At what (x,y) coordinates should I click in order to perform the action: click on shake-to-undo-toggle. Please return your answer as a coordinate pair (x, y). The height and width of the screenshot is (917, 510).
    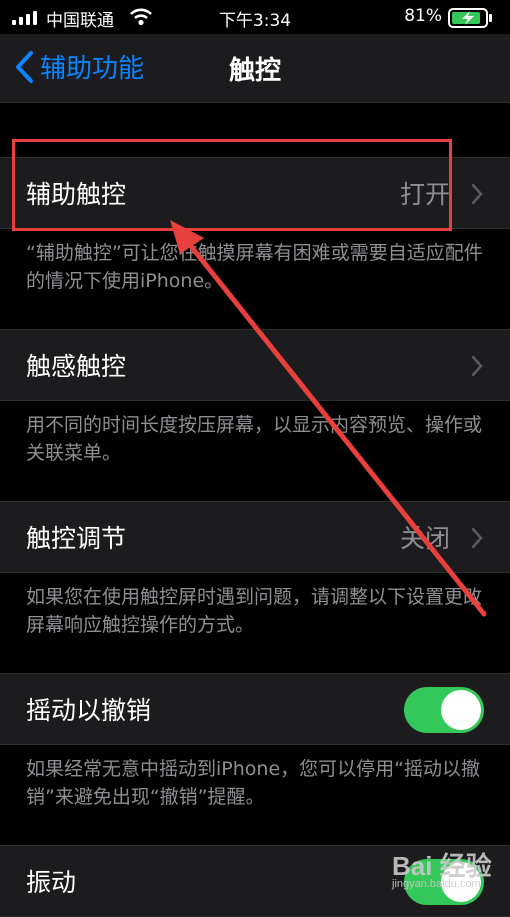
    Looking at the image, I should click on (444, 710).